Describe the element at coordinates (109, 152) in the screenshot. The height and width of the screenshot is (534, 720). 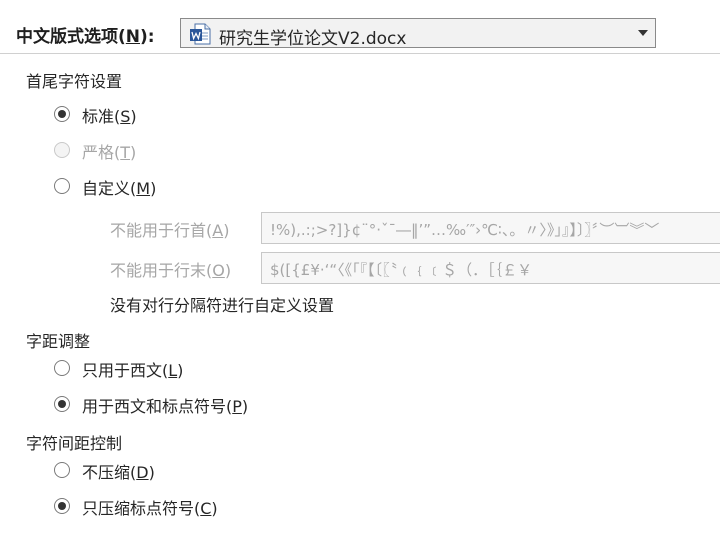
I see `radio-label: 严格(T)` at that location.